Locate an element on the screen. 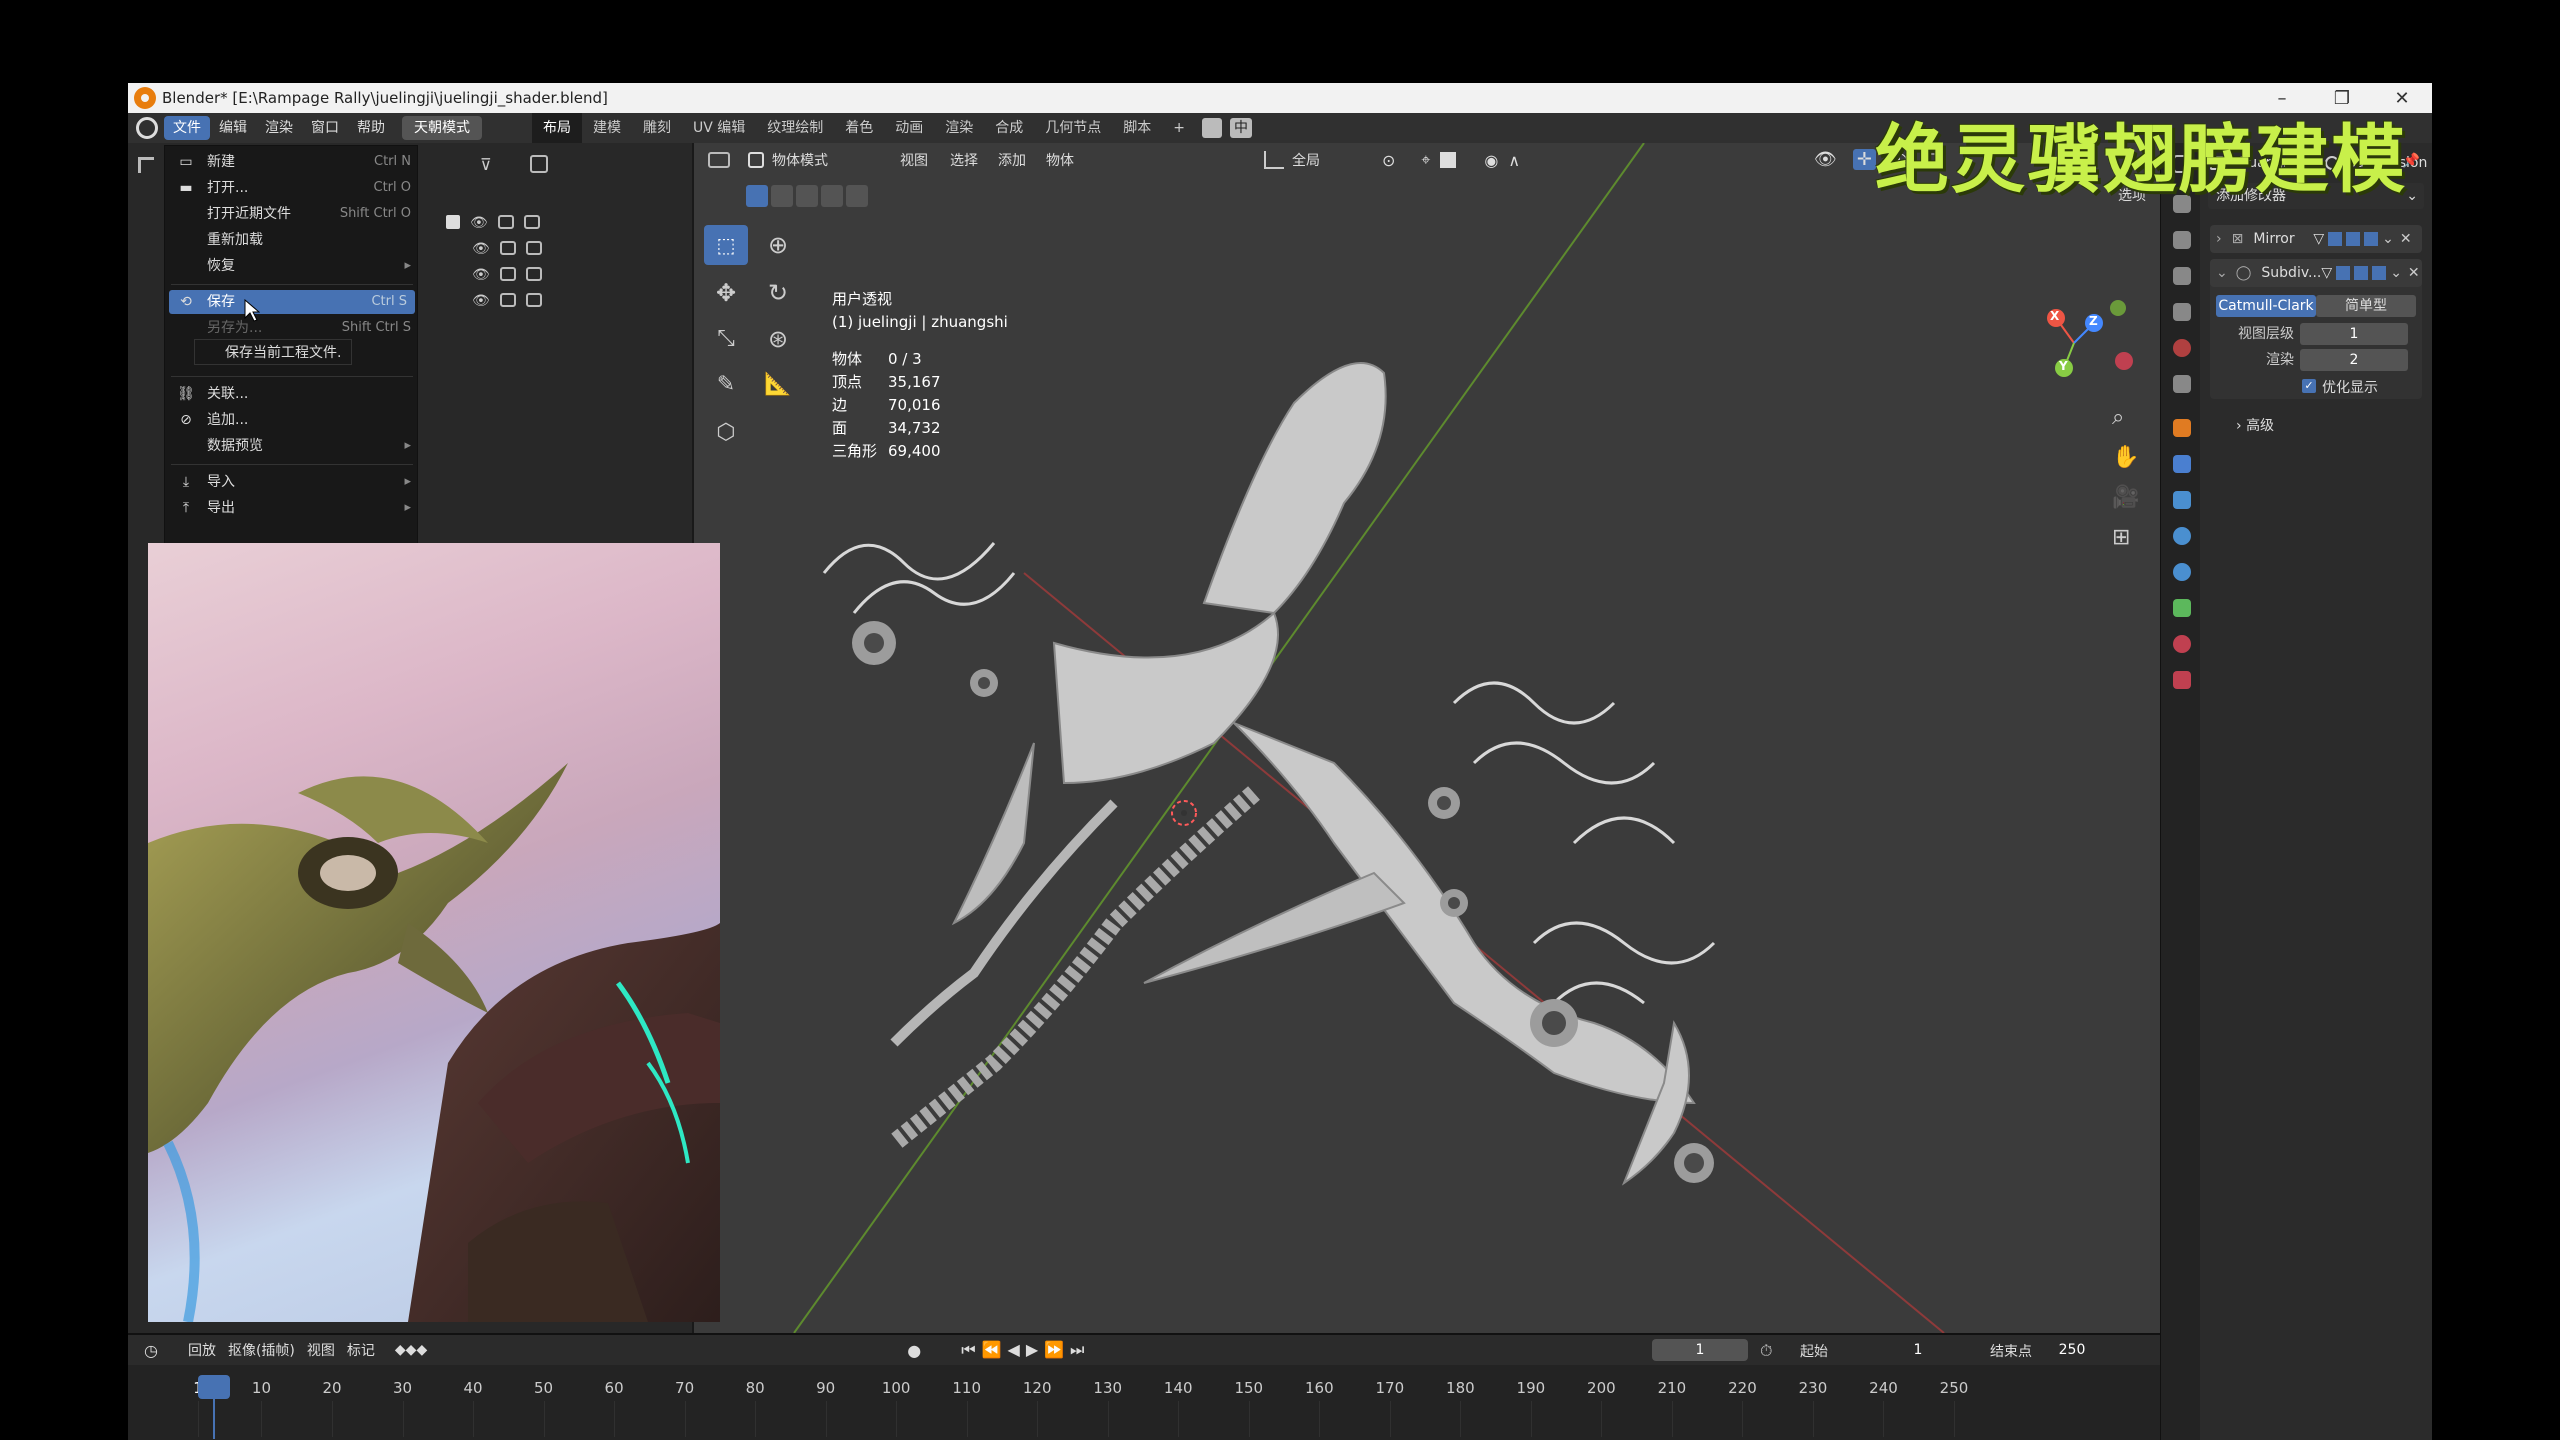 The height and width of the screenshot is (1440, 2560). menu-render: 渲染 is located at coordinates (279, 128).